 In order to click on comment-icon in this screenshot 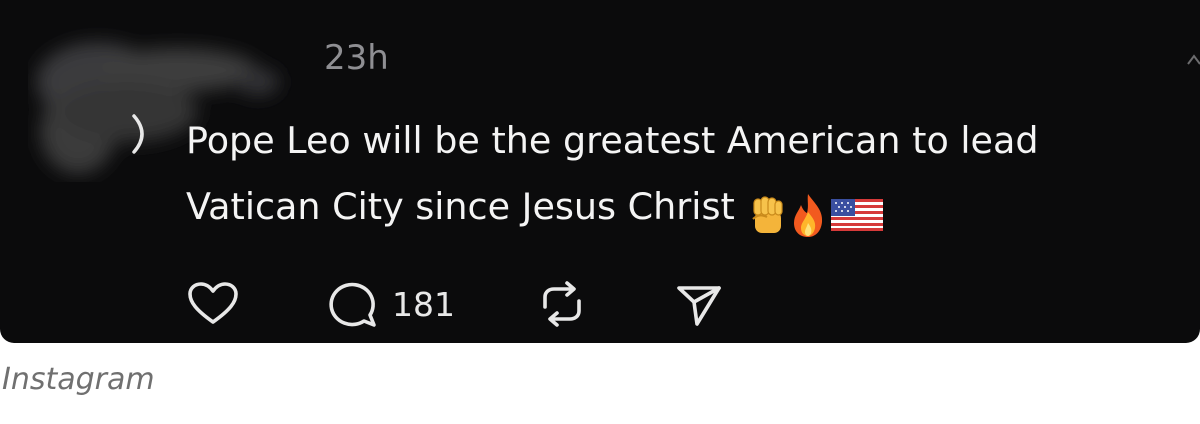, I will do `click(352, 304)`.